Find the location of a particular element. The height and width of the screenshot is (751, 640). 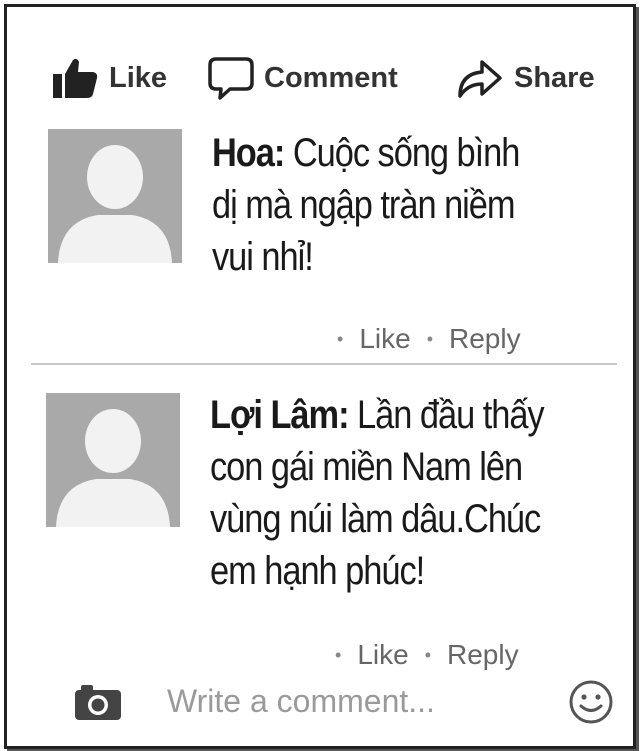

share-label: Share is located at coordinates (554, 77).